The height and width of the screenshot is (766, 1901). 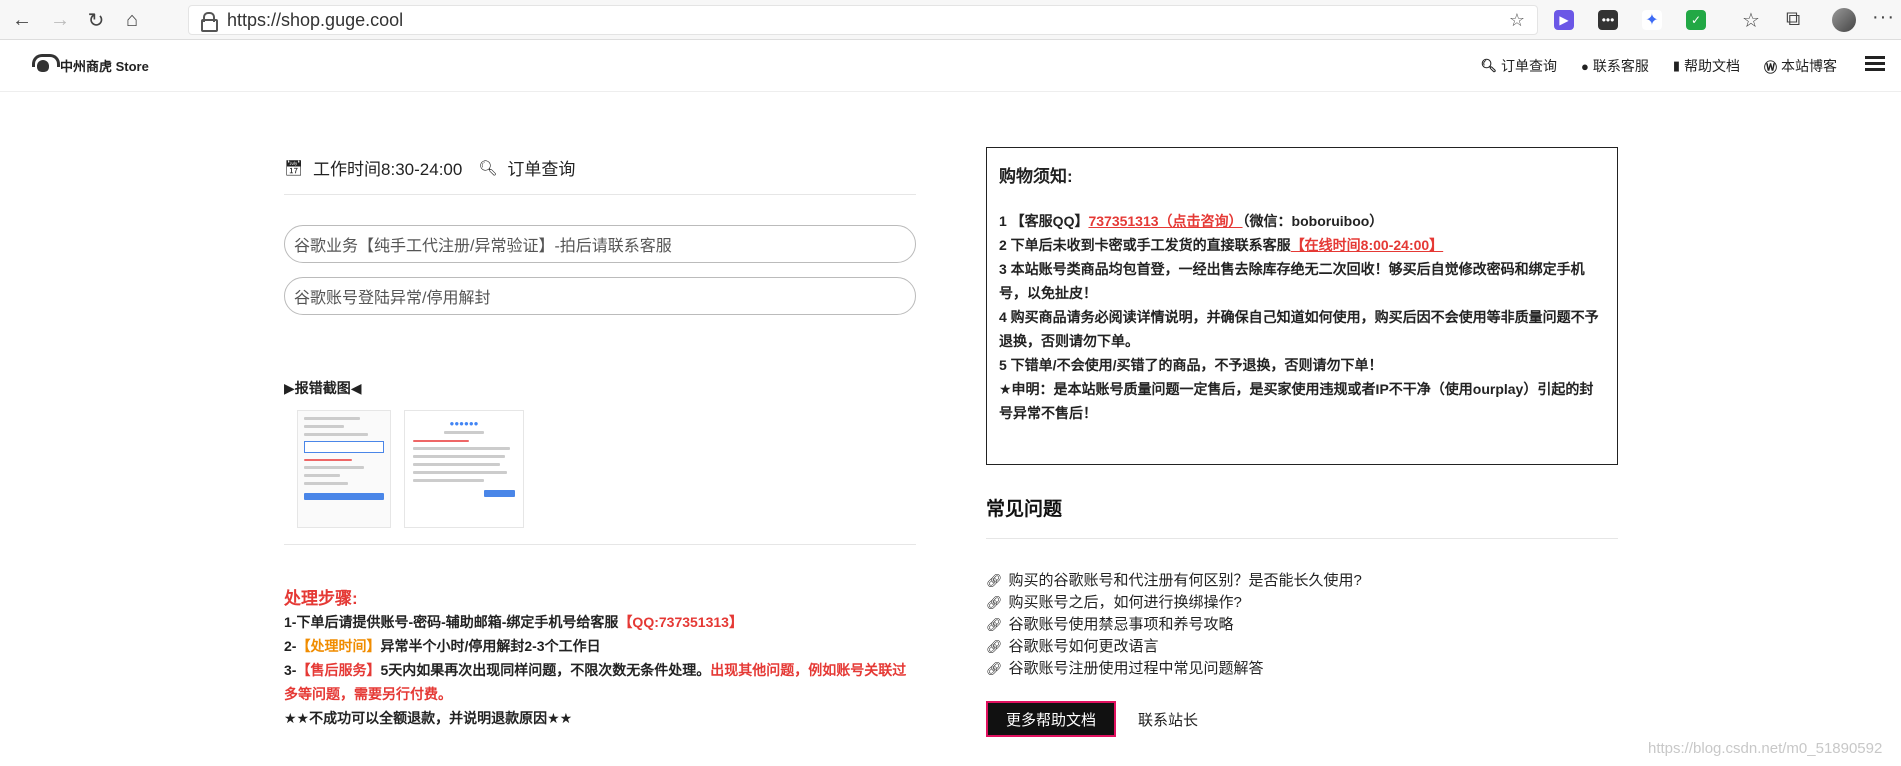 I want to click on google-logo-icon: ●●●●●●, so click(x=464, y=423).